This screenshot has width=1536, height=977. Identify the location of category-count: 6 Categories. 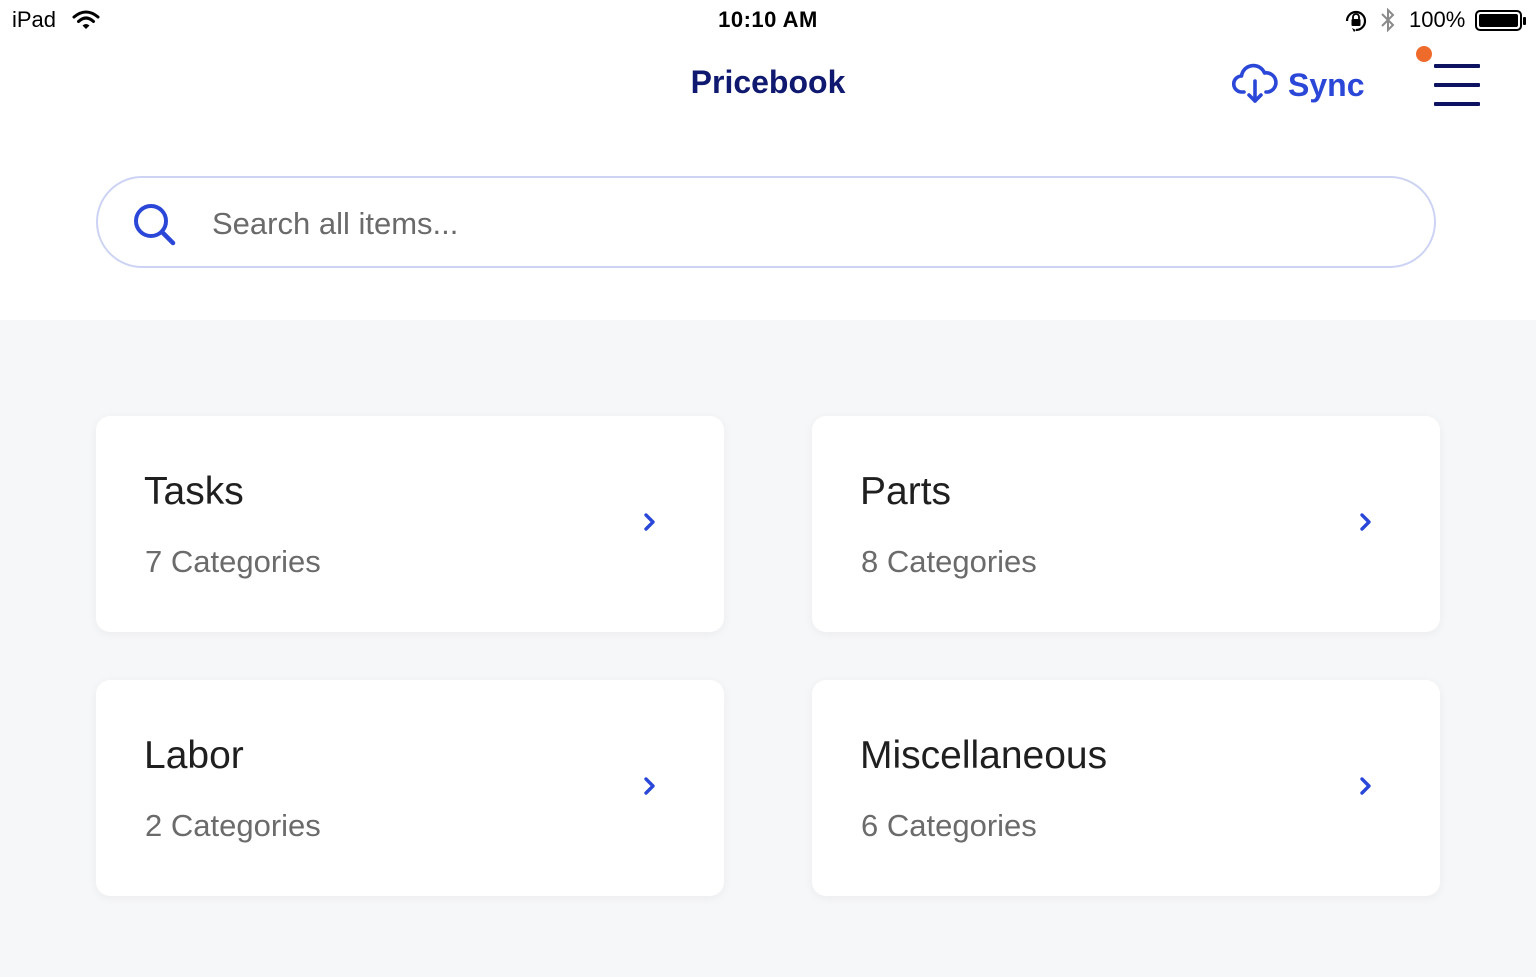
(949, 825).